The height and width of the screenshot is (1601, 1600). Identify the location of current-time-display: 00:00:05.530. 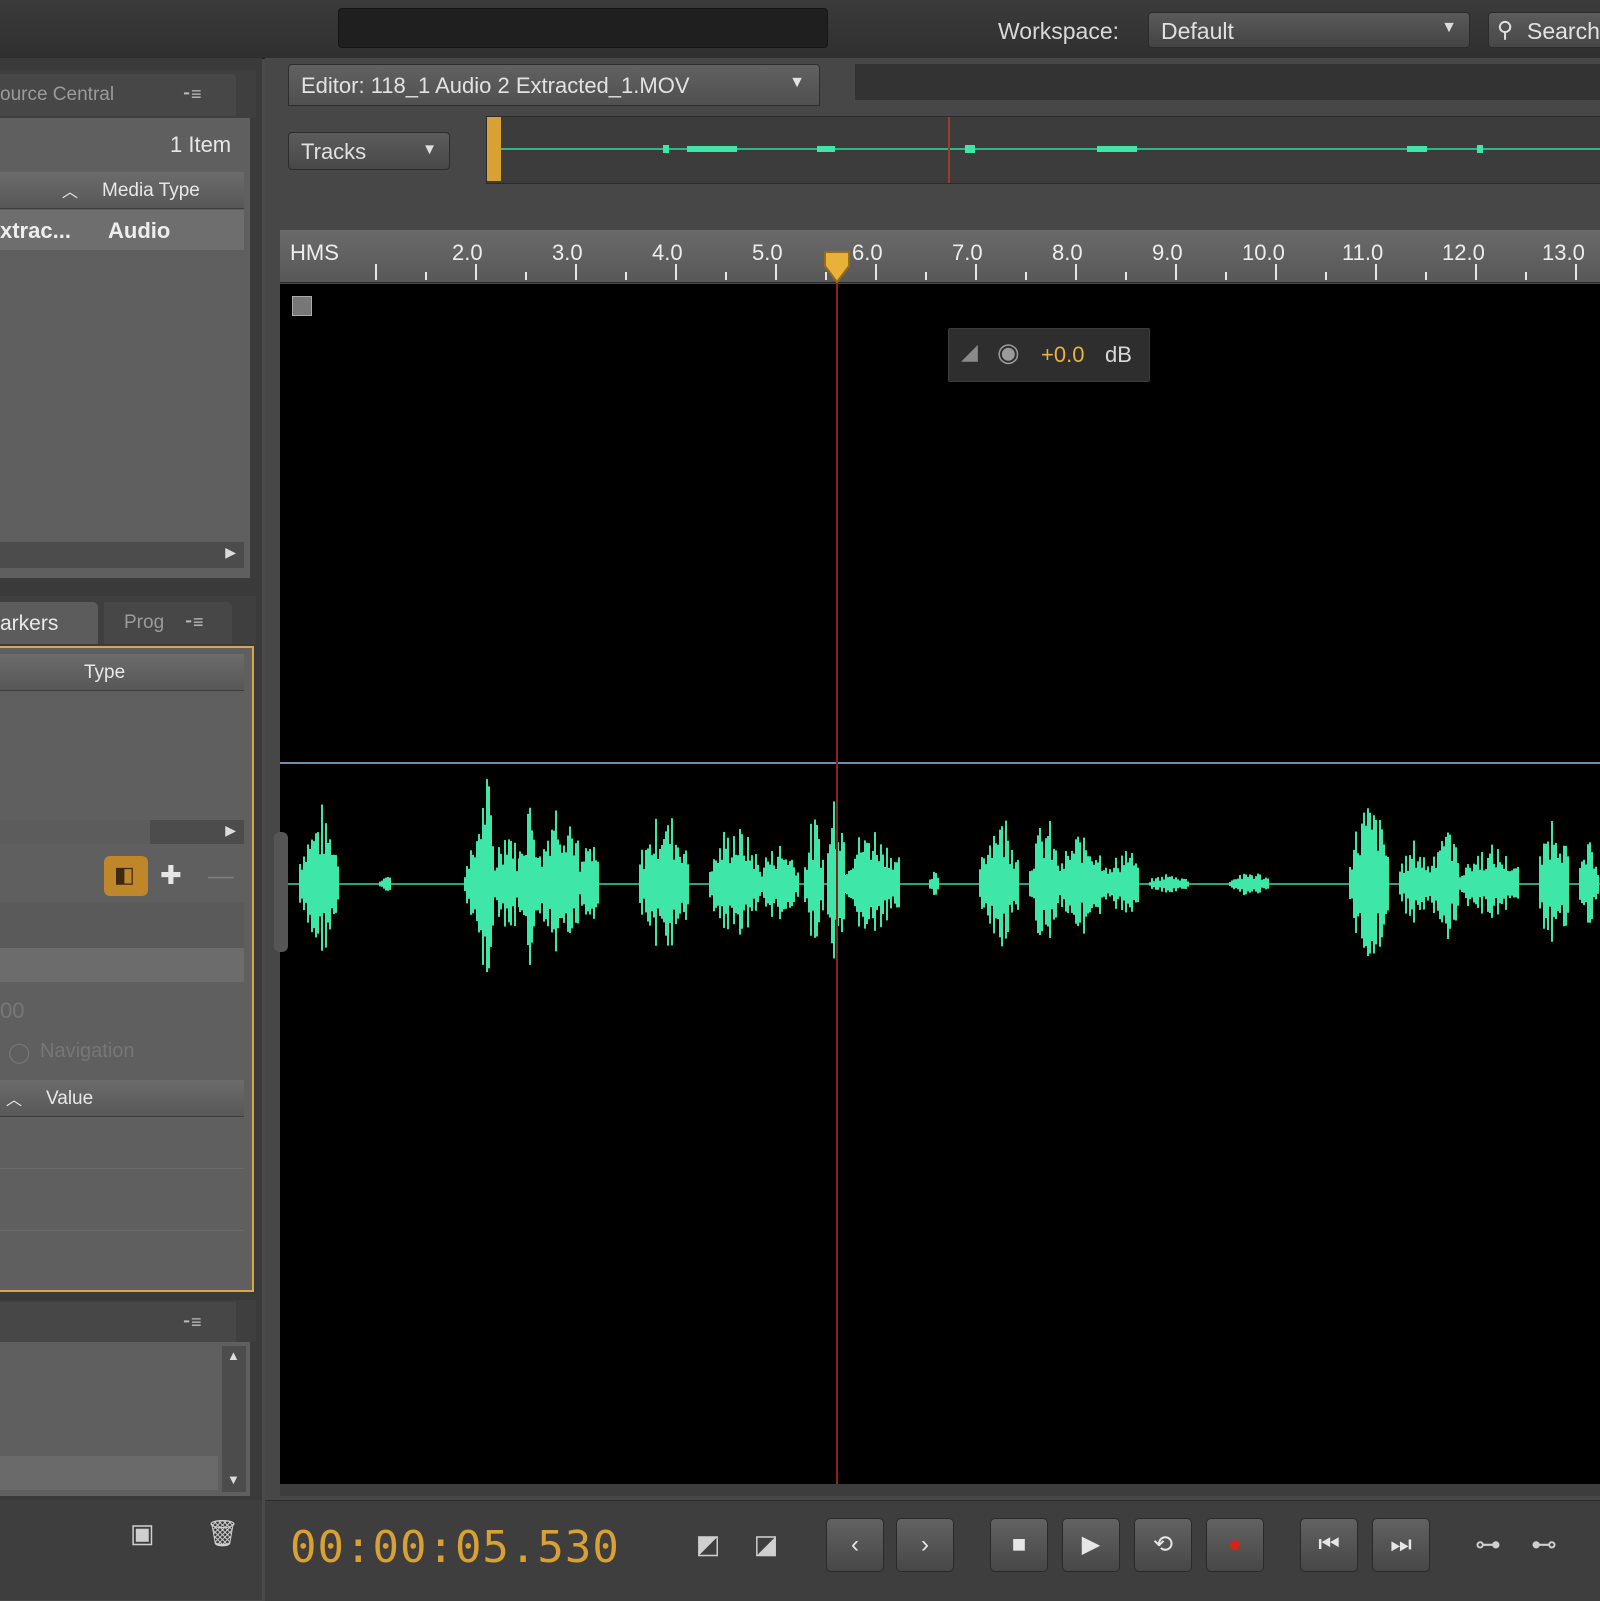
(455, 1547).